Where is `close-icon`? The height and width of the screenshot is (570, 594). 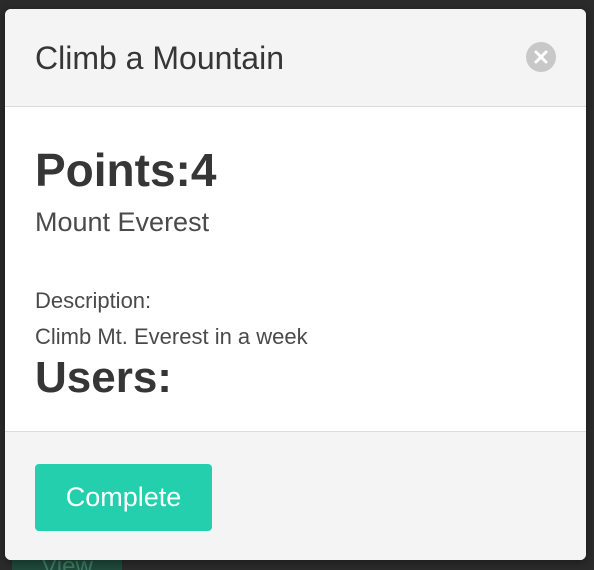 close-icon is located at coordinates (541, 57).